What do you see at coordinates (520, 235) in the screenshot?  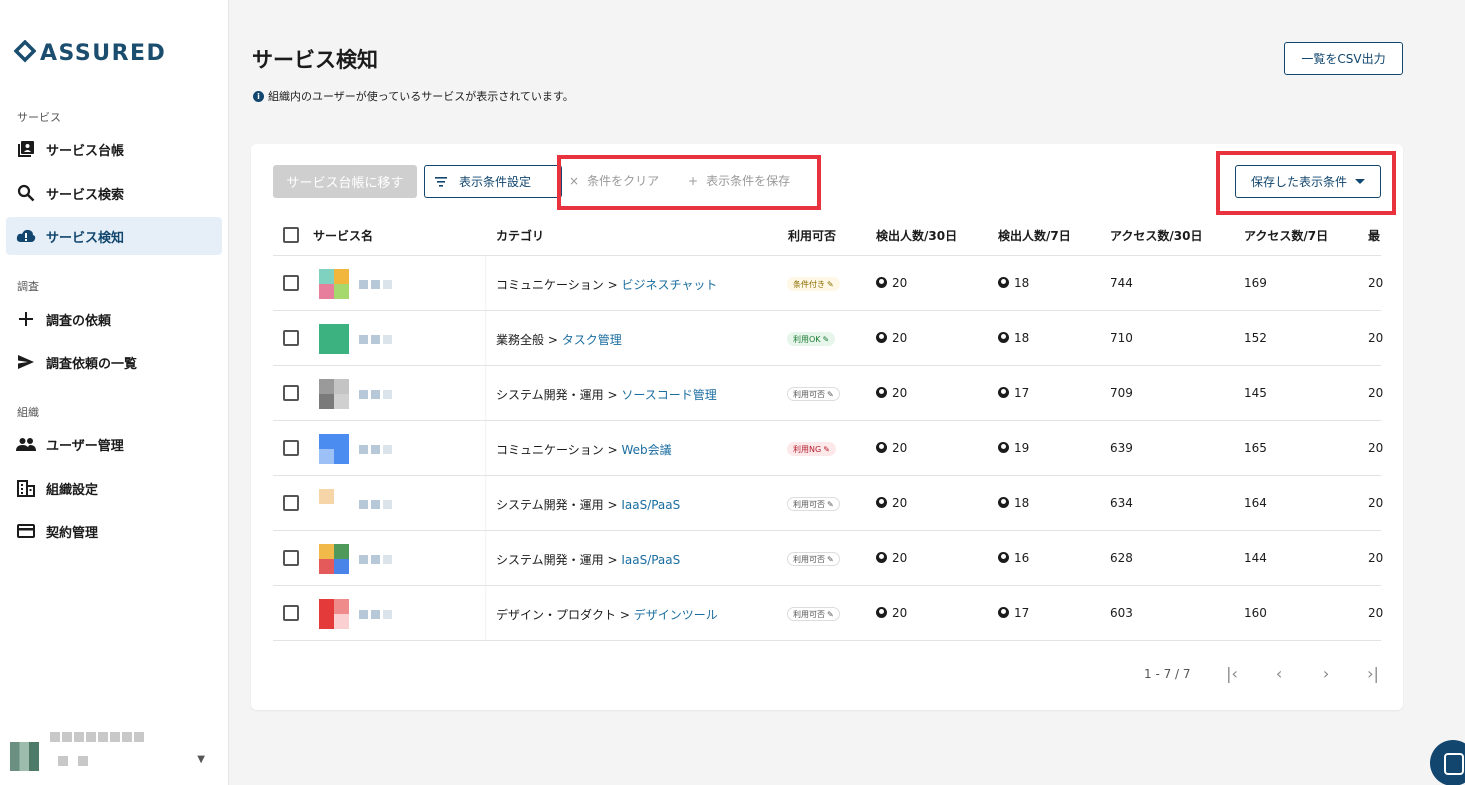 I see `col-category: カテゴリ` at bounding box center [520, 235].